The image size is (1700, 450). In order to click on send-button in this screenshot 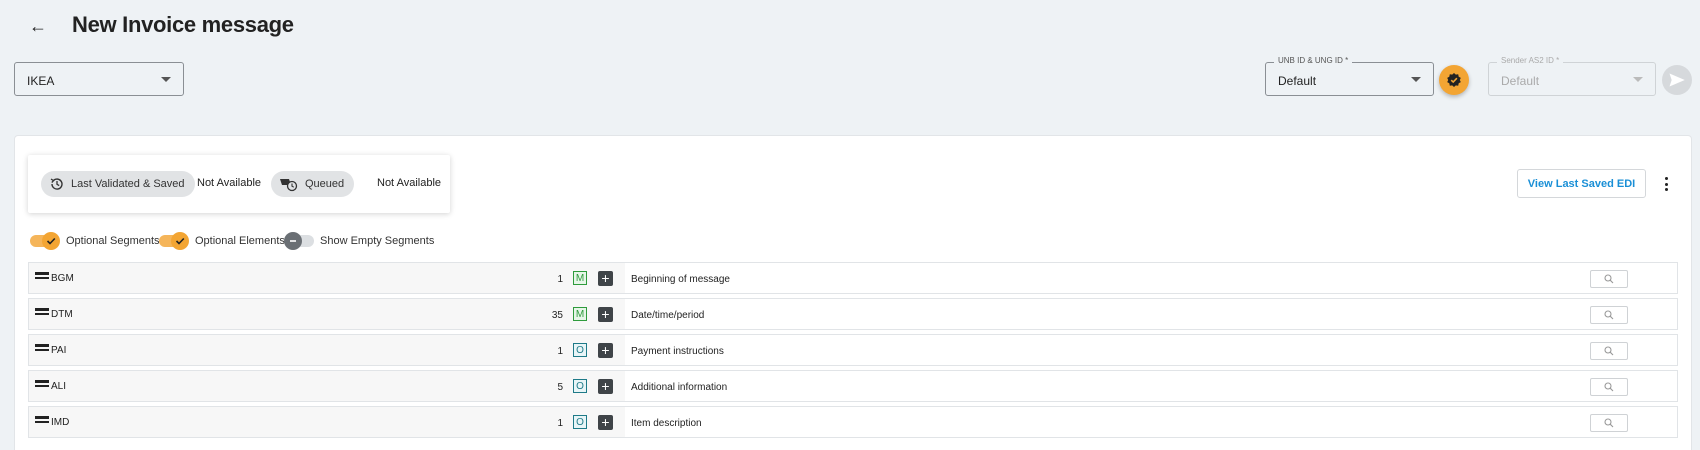, I will do `click(1677, 80)`.